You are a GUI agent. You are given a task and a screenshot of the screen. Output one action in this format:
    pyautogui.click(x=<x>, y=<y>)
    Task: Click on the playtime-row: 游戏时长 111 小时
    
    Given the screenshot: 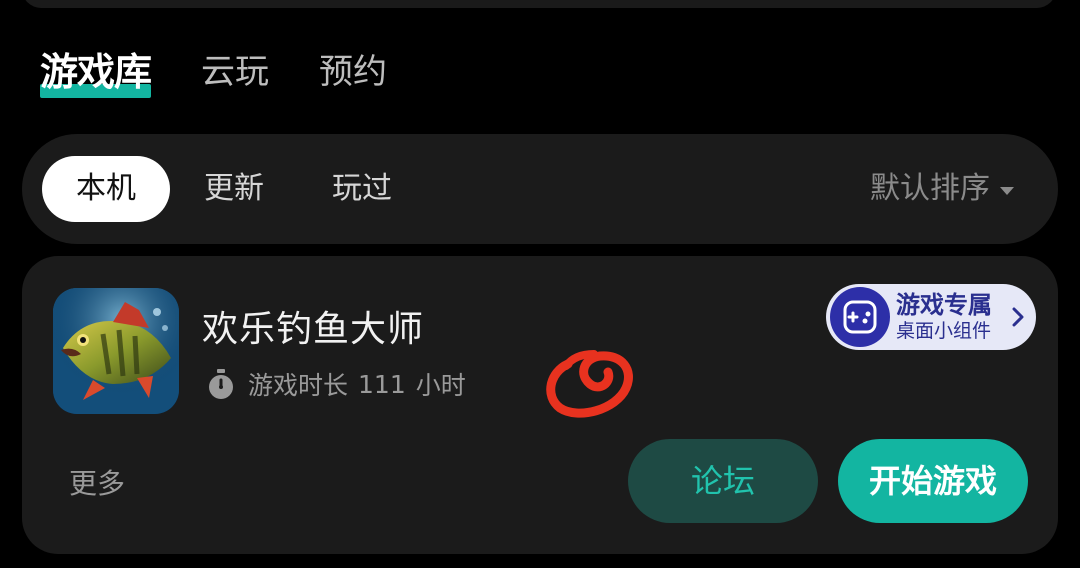 What is the action you would take?
    pyautogui.click(x=335, y=384)
    